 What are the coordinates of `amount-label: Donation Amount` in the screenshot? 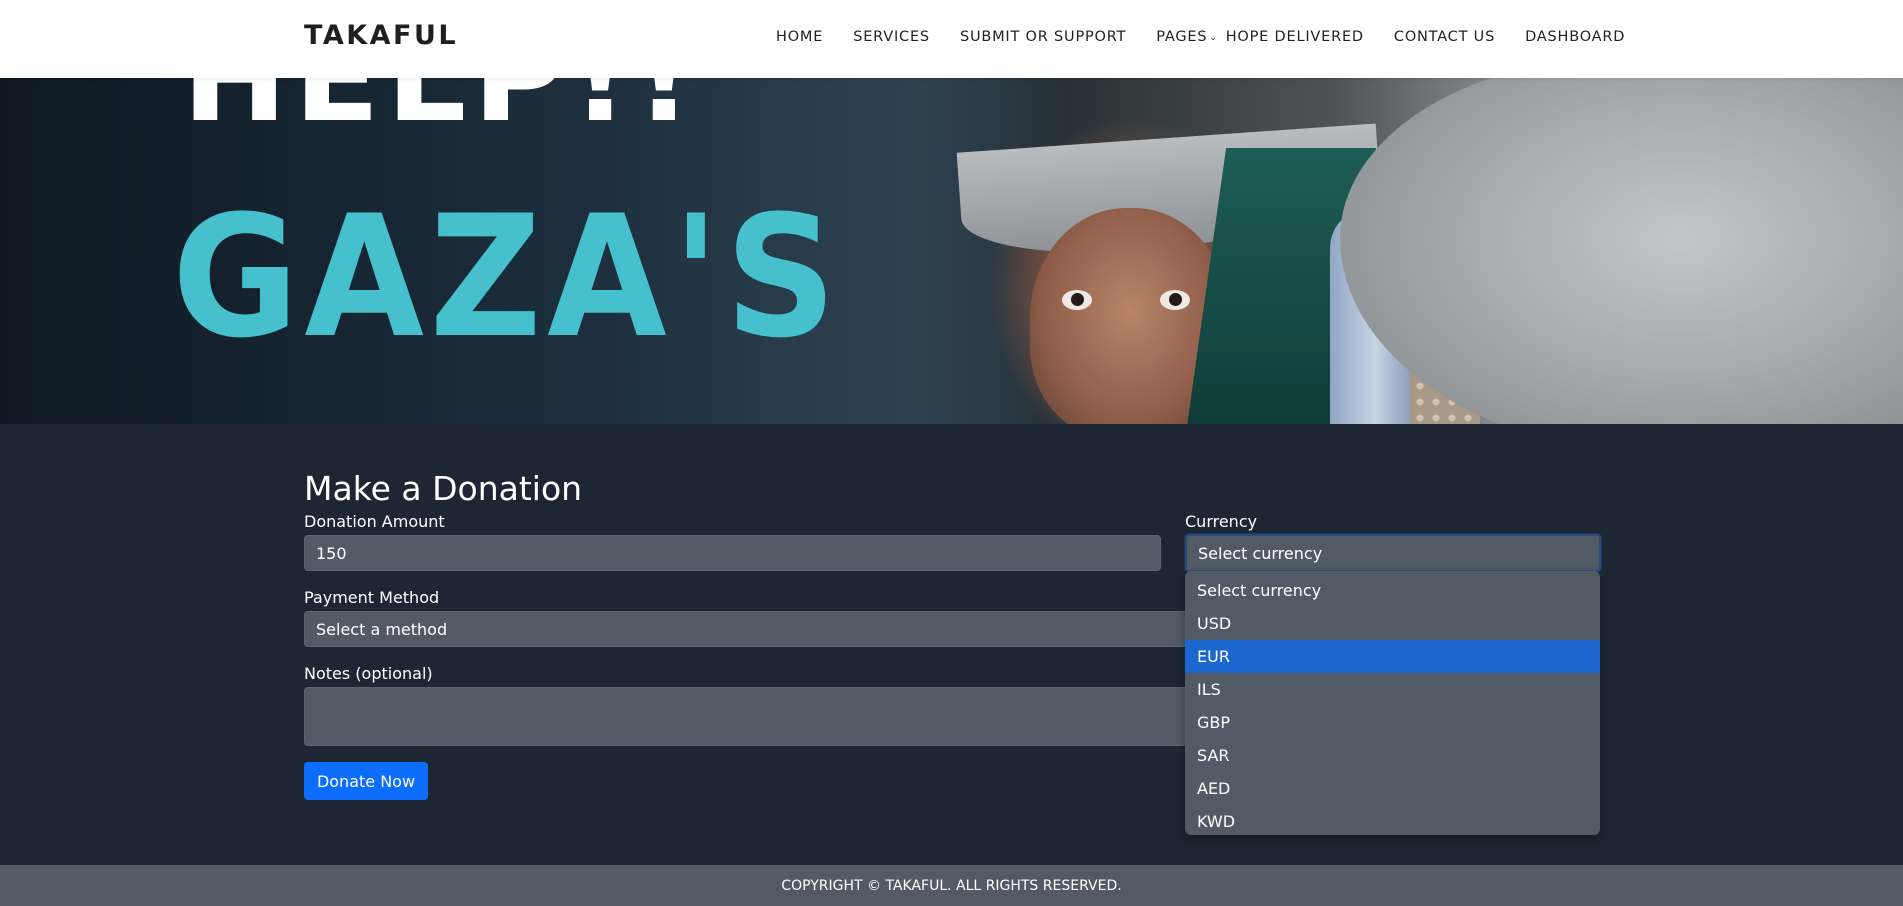 It's located at (374, 521).